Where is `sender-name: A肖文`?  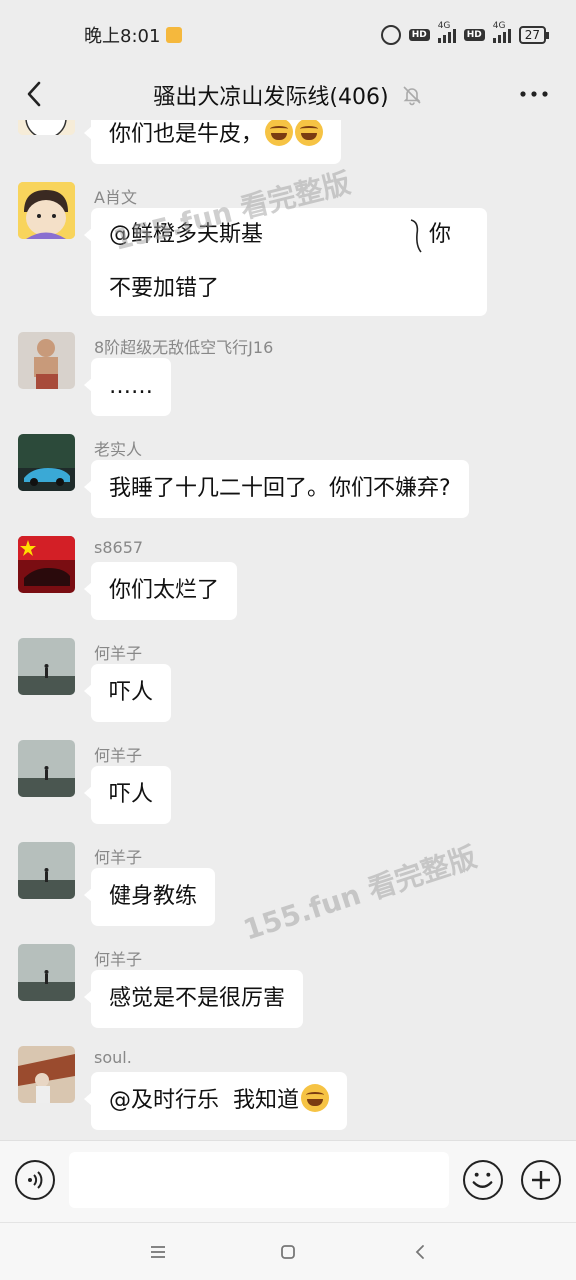
sender-name: A肖文 is located at coordinates (115, 197).